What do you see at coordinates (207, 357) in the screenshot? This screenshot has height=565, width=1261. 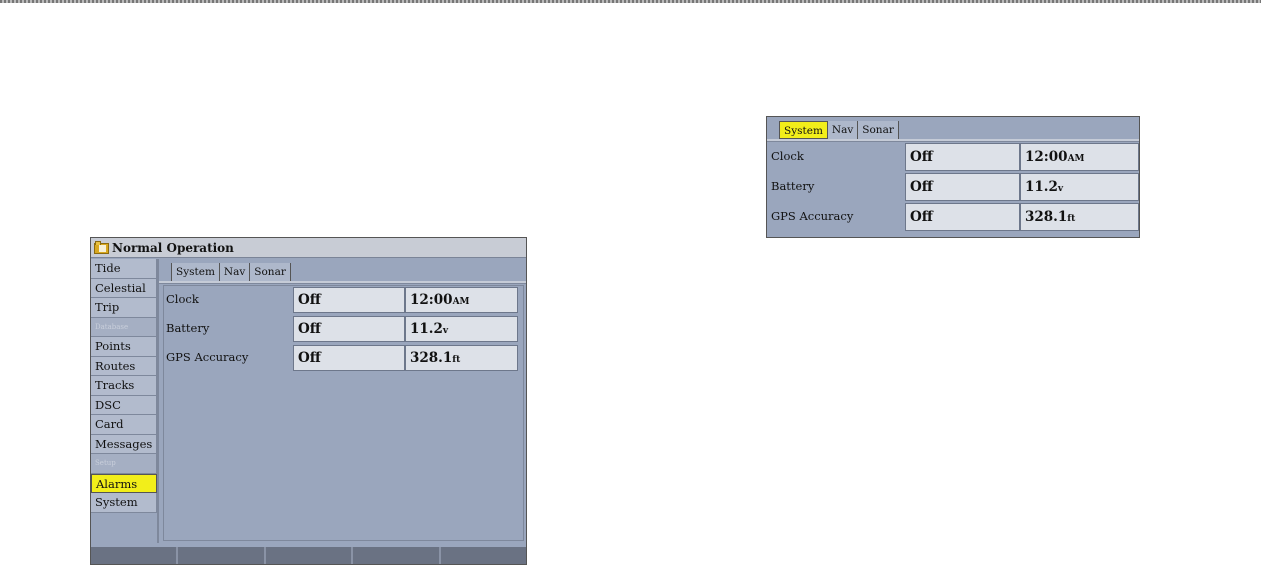 I see `gps-accuracy-label: GPS Accuracy` at bounding box center [207, 357].